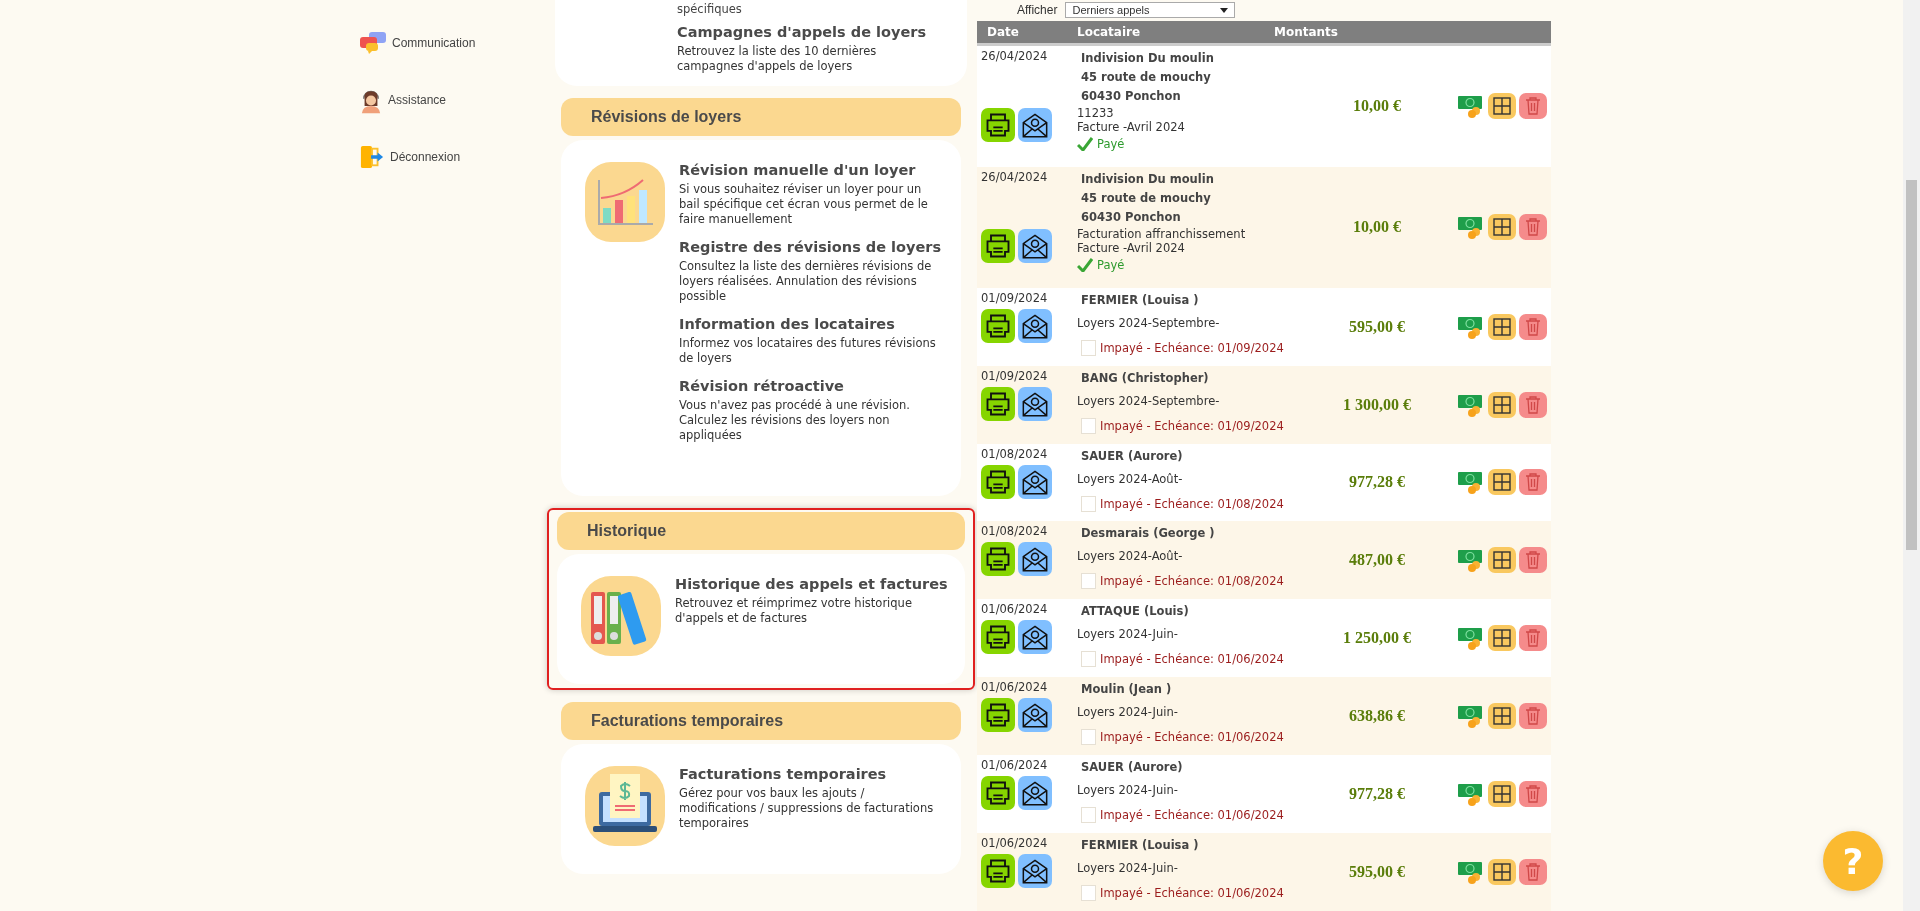 This screenshot has width=1920, height=911. I want to click on menu-link: Révision manuelle d'un loyer, so click(811, 170).